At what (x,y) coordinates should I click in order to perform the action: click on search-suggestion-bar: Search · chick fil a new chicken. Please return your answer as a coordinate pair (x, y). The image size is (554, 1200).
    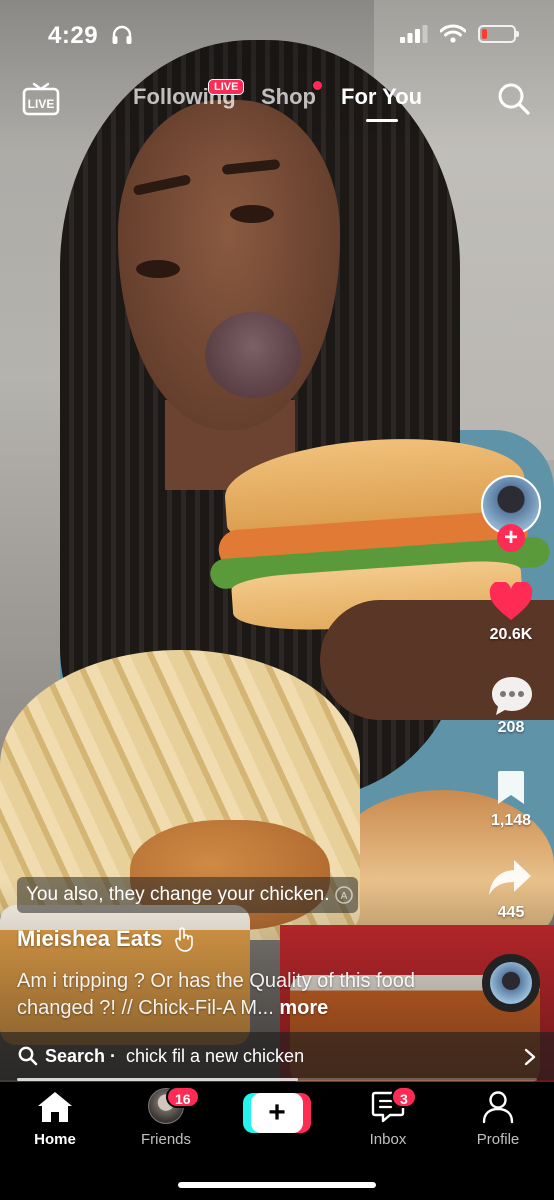
    Looking at the image, I should click on (277, 1056).